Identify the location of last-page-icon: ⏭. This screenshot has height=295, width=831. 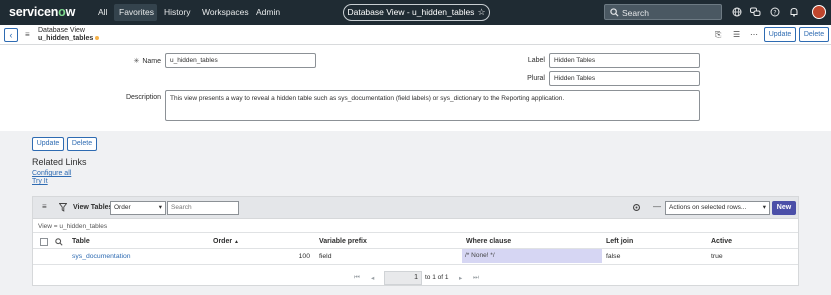
(476, 278).